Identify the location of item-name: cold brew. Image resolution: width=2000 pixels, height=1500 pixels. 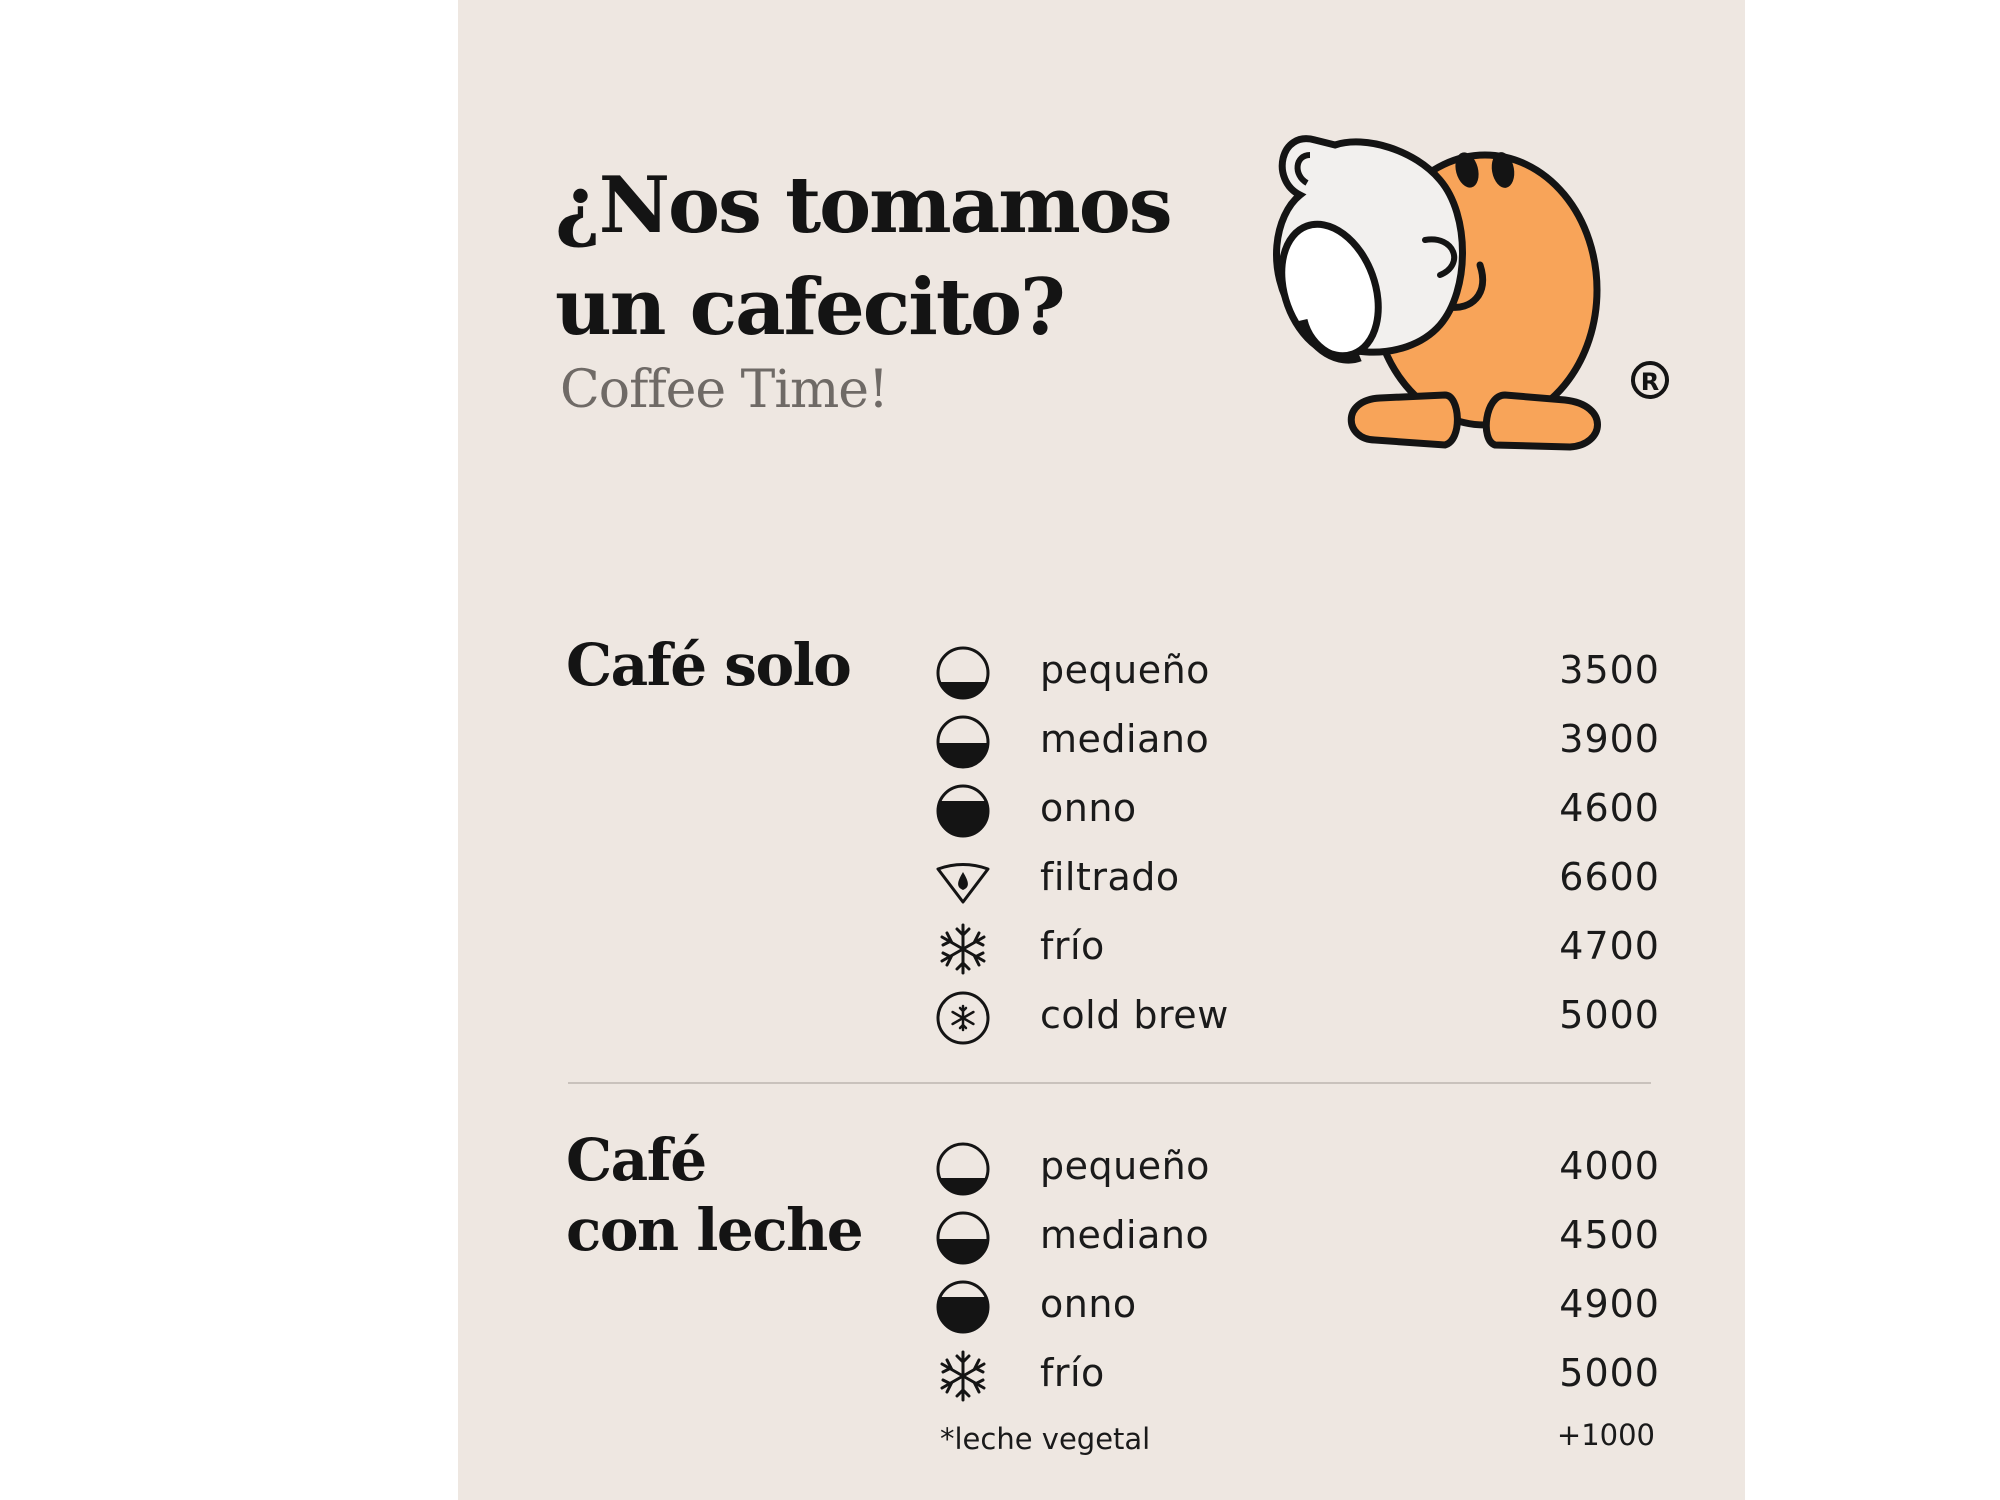
(1134, 1015).